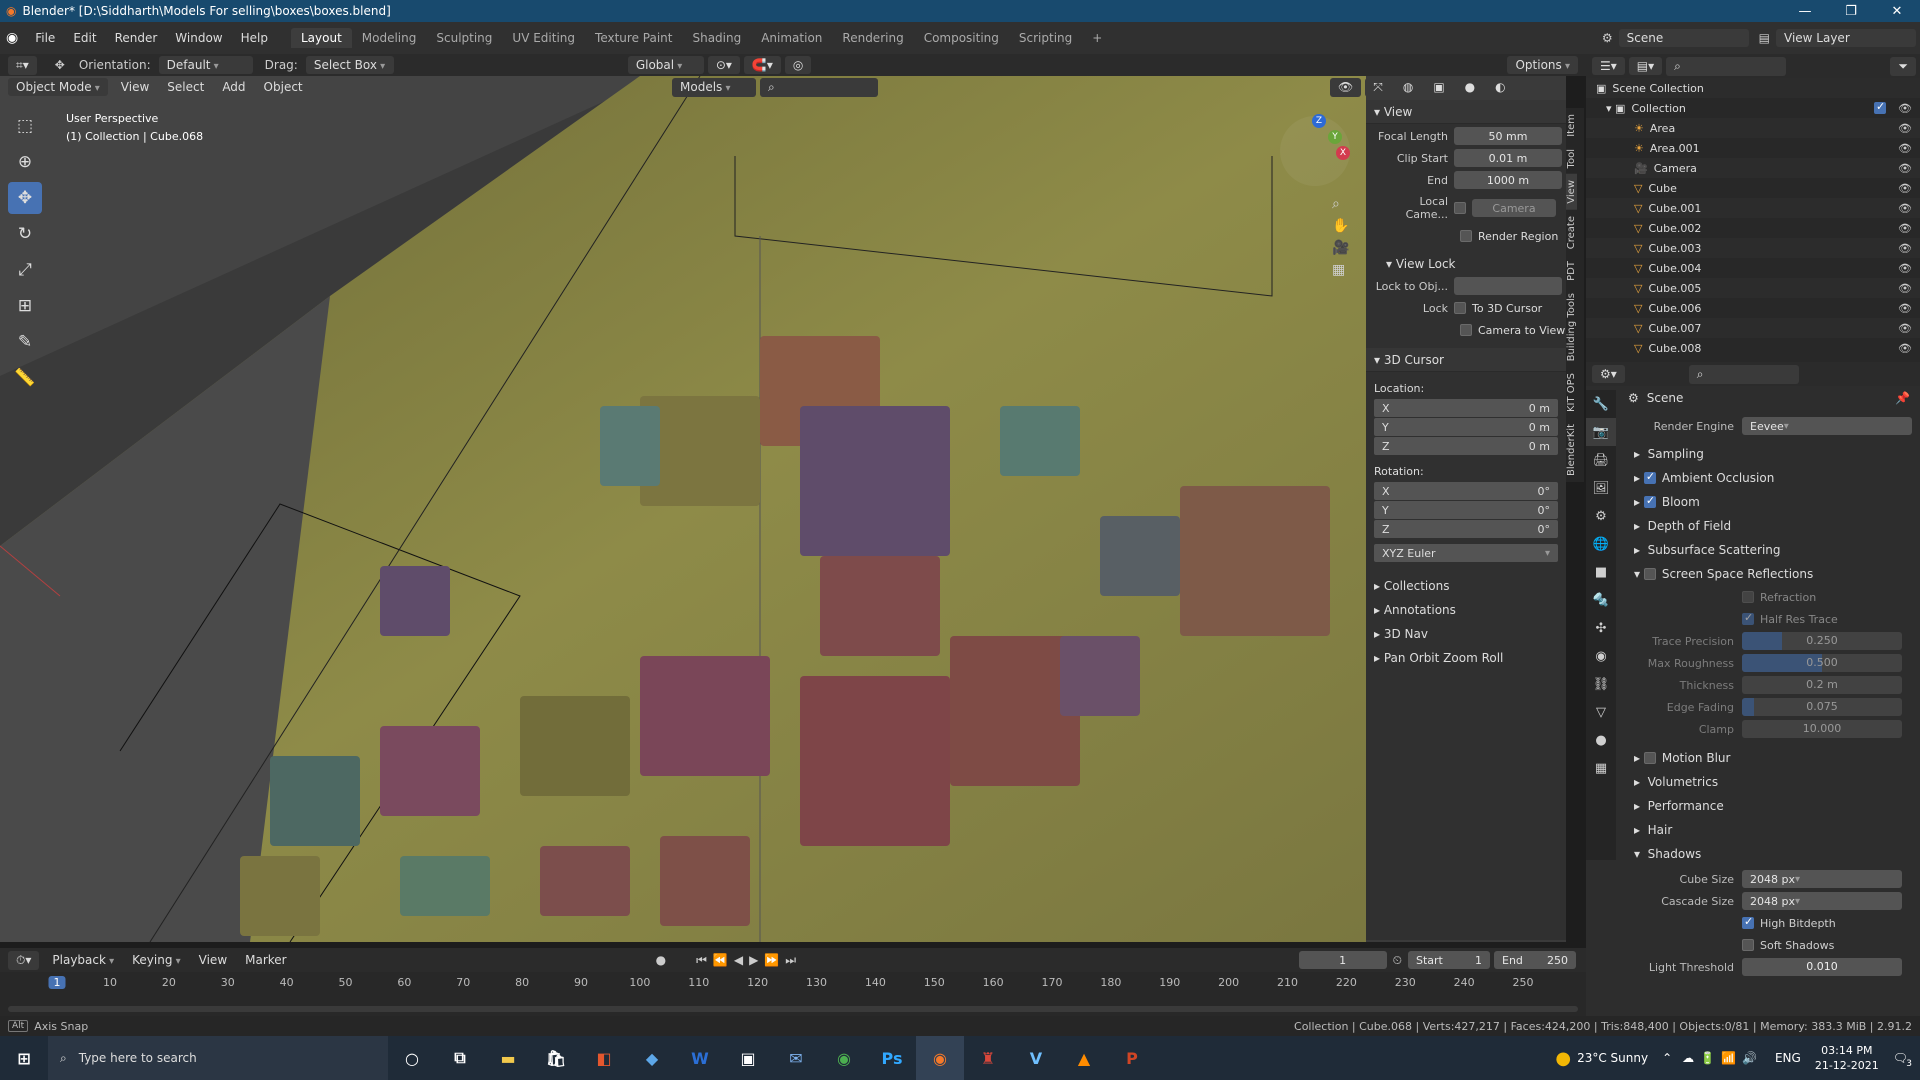  What do you see at coordinates (1319, 121) in the screenshot?
I see `z-axis-icon: Z` at bounding box center [1319, 121].